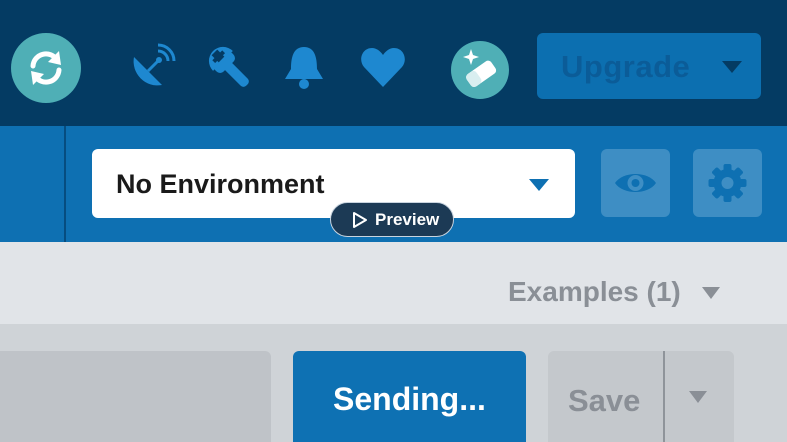 This screenshot has height=442, width=787. I want to click on request-url-input, so click(135, 396).